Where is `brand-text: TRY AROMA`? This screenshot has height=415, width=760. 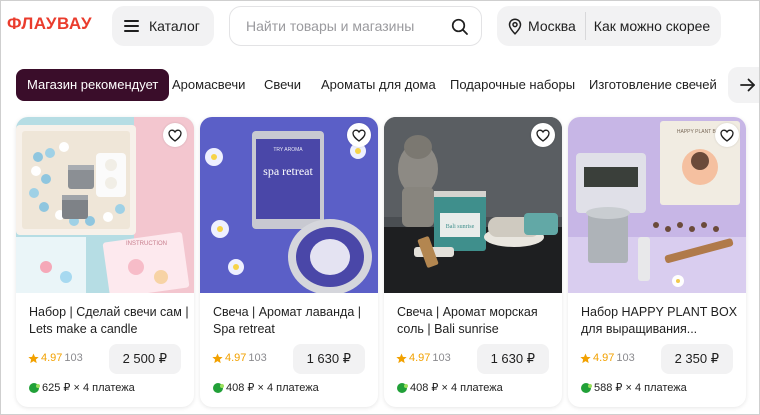
brand-text: TRY AROMA is located at coordinates (288, 150).